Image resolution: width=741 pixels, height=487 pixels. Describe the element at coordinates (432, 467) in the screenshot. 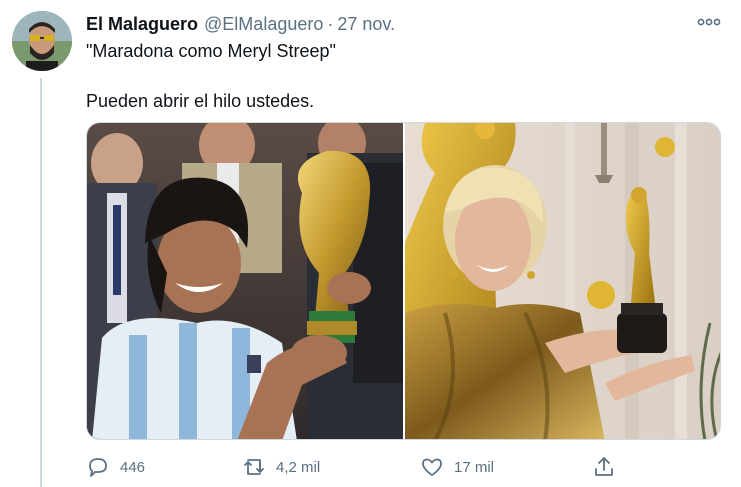

I see `heart-icon` at that location.